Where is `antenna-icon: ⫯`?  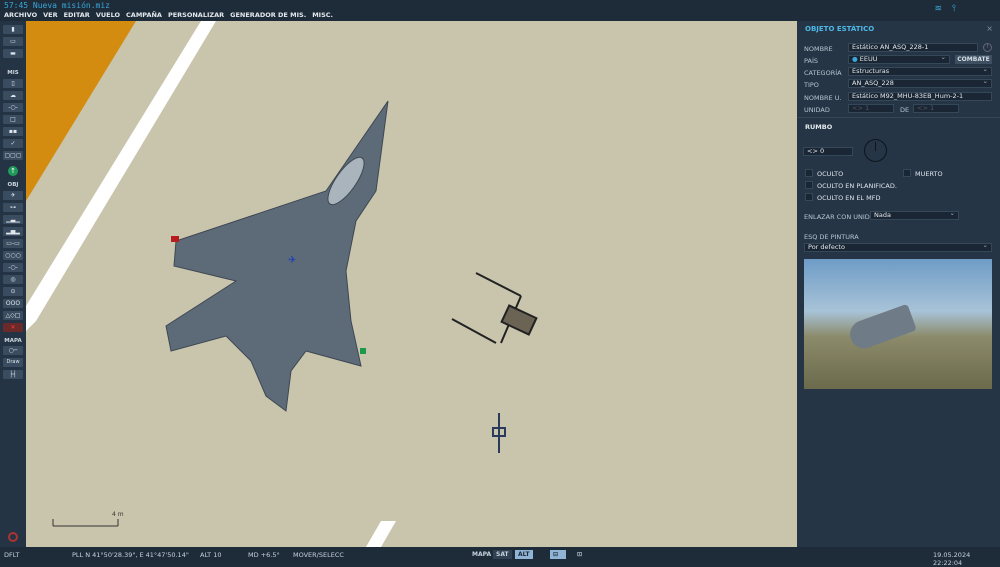 antenna-icon: ⫯ is located at coordinates (954, 9).